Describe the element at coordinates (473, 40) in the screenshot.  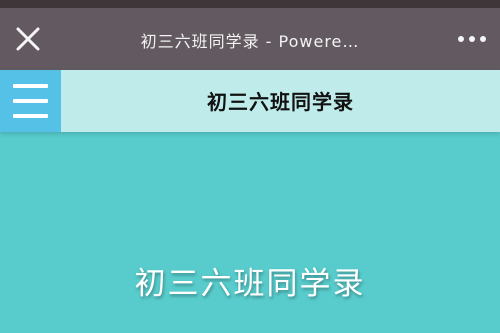
I see `more-dots-icon` at that location.